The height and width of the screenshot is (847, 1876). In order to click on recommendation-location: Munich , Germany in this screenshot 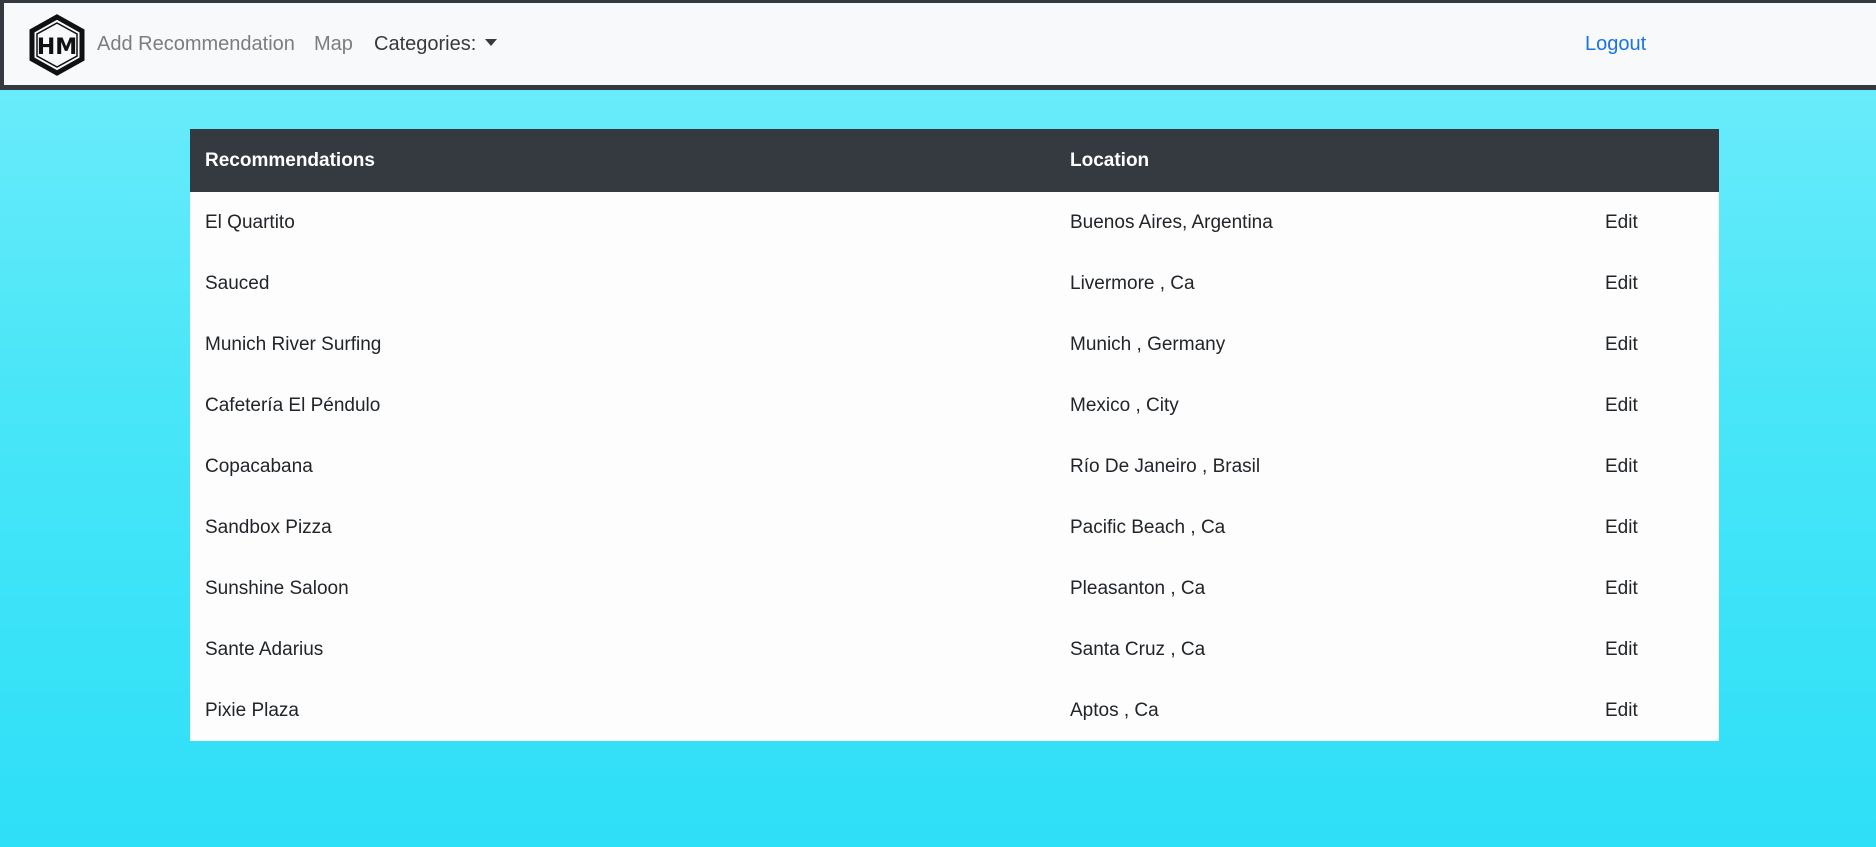, I will do `click(1148, 344)`.